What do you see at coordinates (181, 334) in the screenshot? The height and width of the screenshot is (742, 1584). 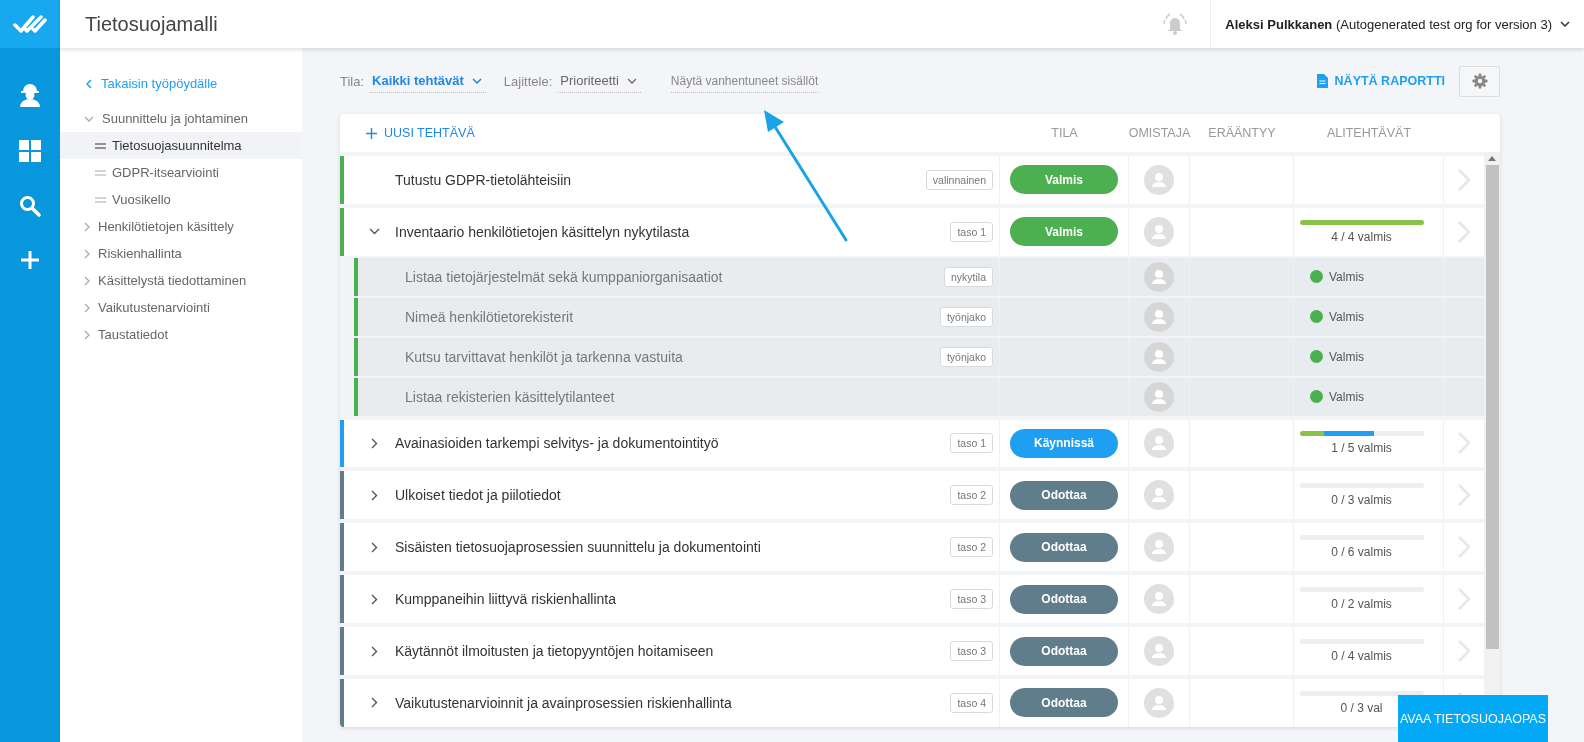 I see `nav-item: Taustatiedot` at bounding box center [181, 334].